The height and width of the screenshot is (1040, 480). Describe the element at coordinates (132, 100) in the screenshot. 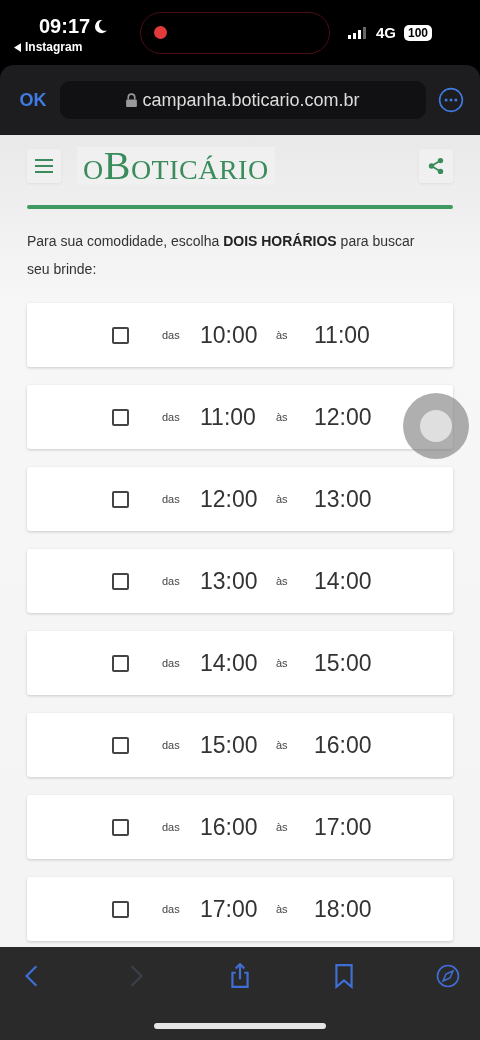

I see `lock-icon` at that location.